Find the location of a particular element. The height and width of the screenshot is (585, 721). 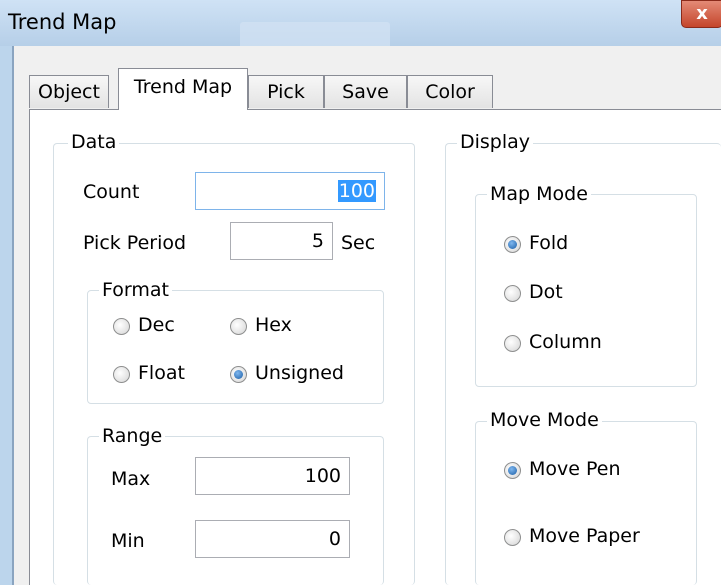

dialog-frame-edge is located at coordinates (13, 315).